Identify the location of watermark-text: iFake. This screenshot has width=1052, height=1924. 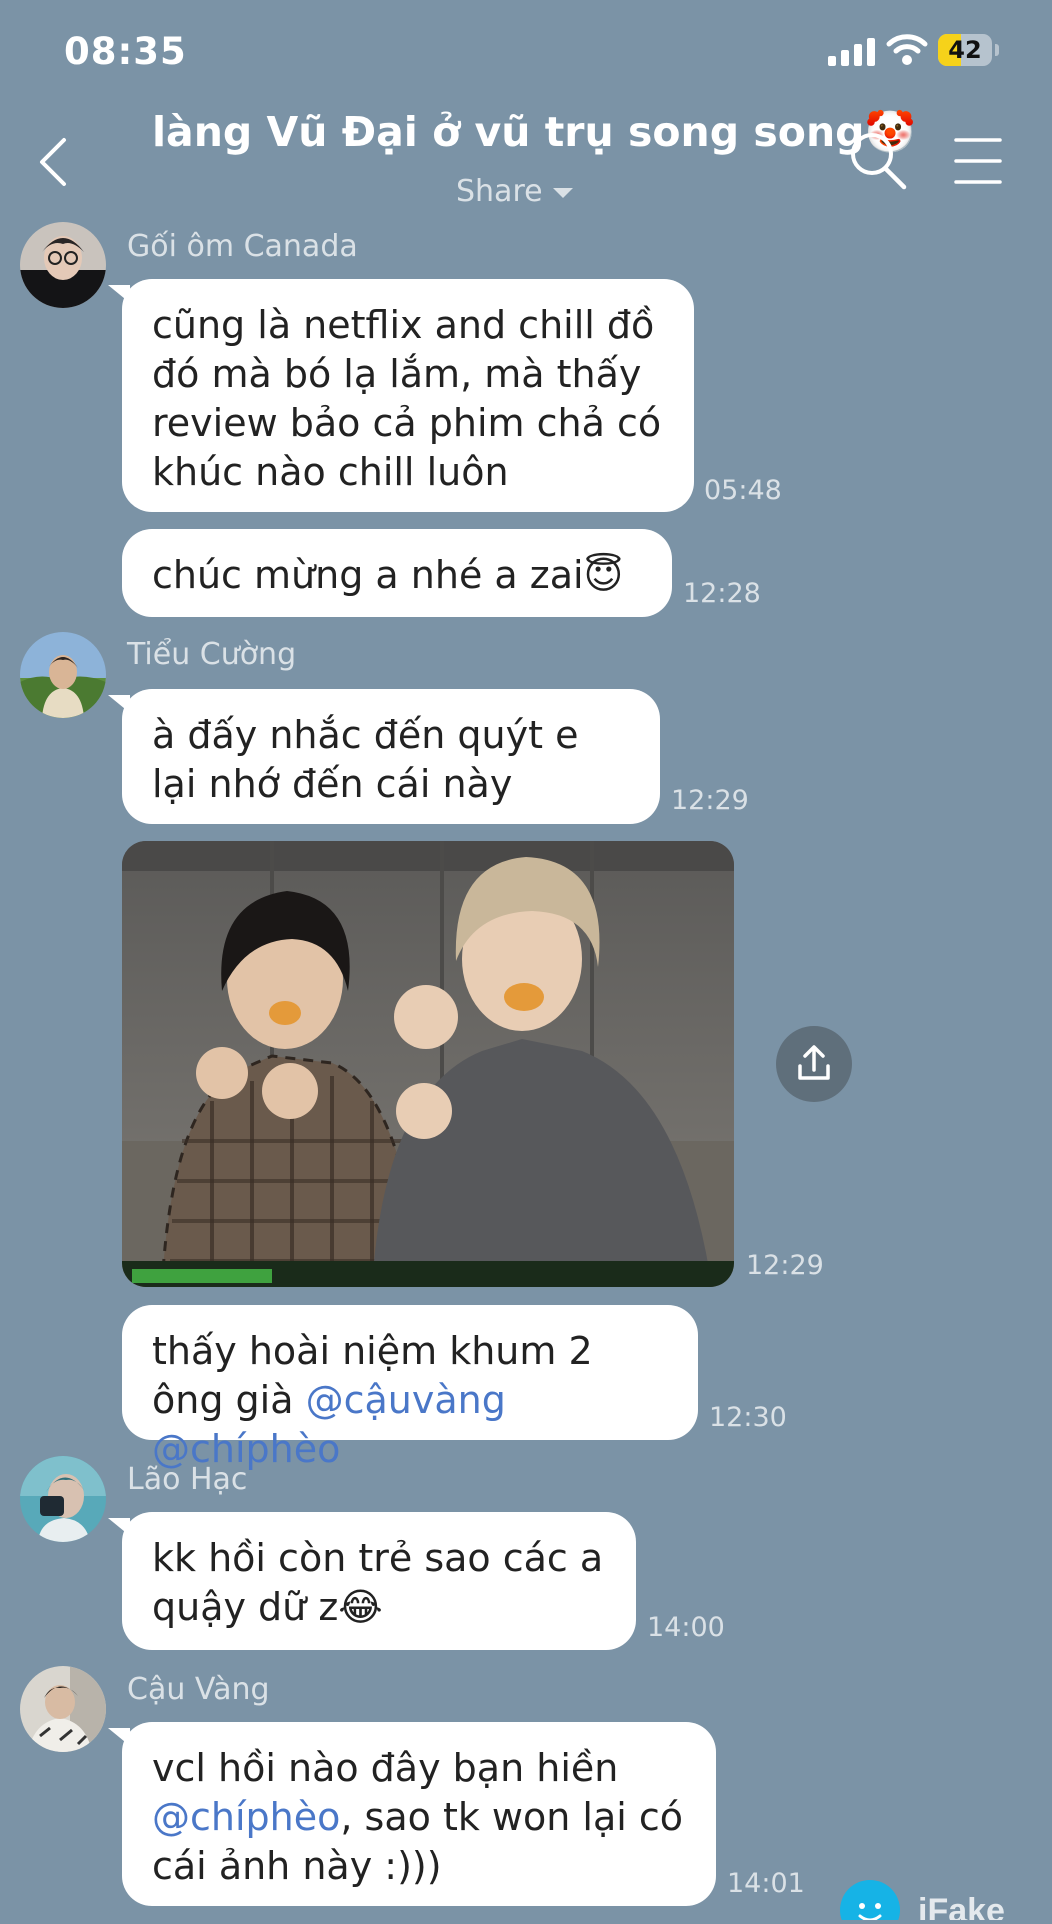
(961, 1906).